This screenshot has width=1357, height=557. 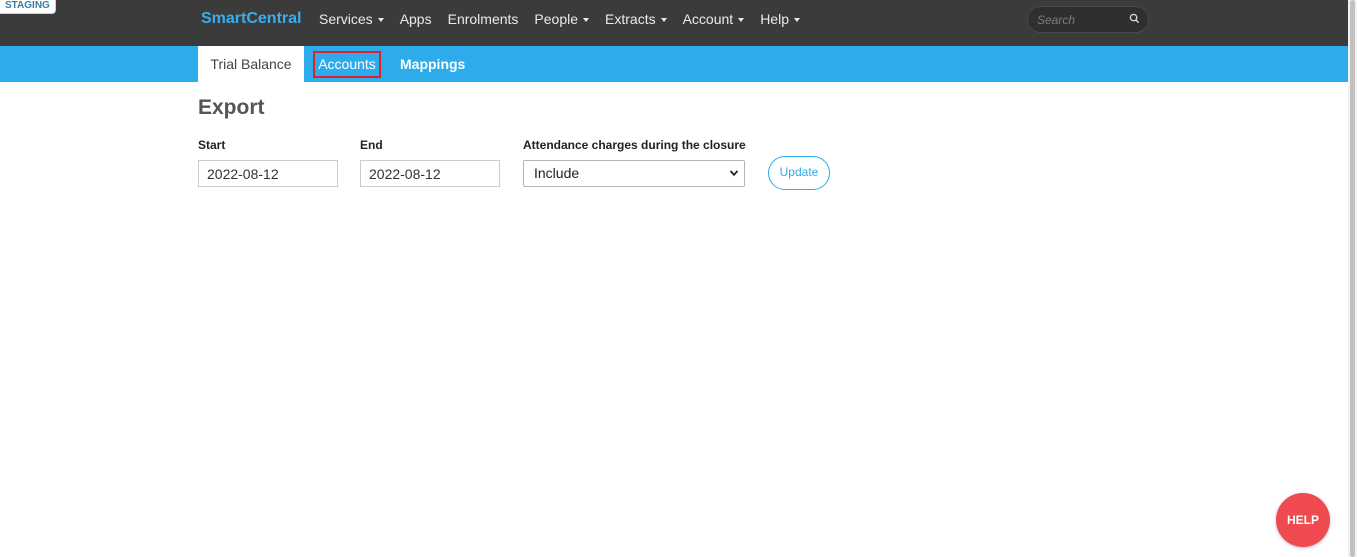 What do you see at coordinates (1082, 20) in the screenshot?
I see `search-input` at bounding box center [1082, 20].